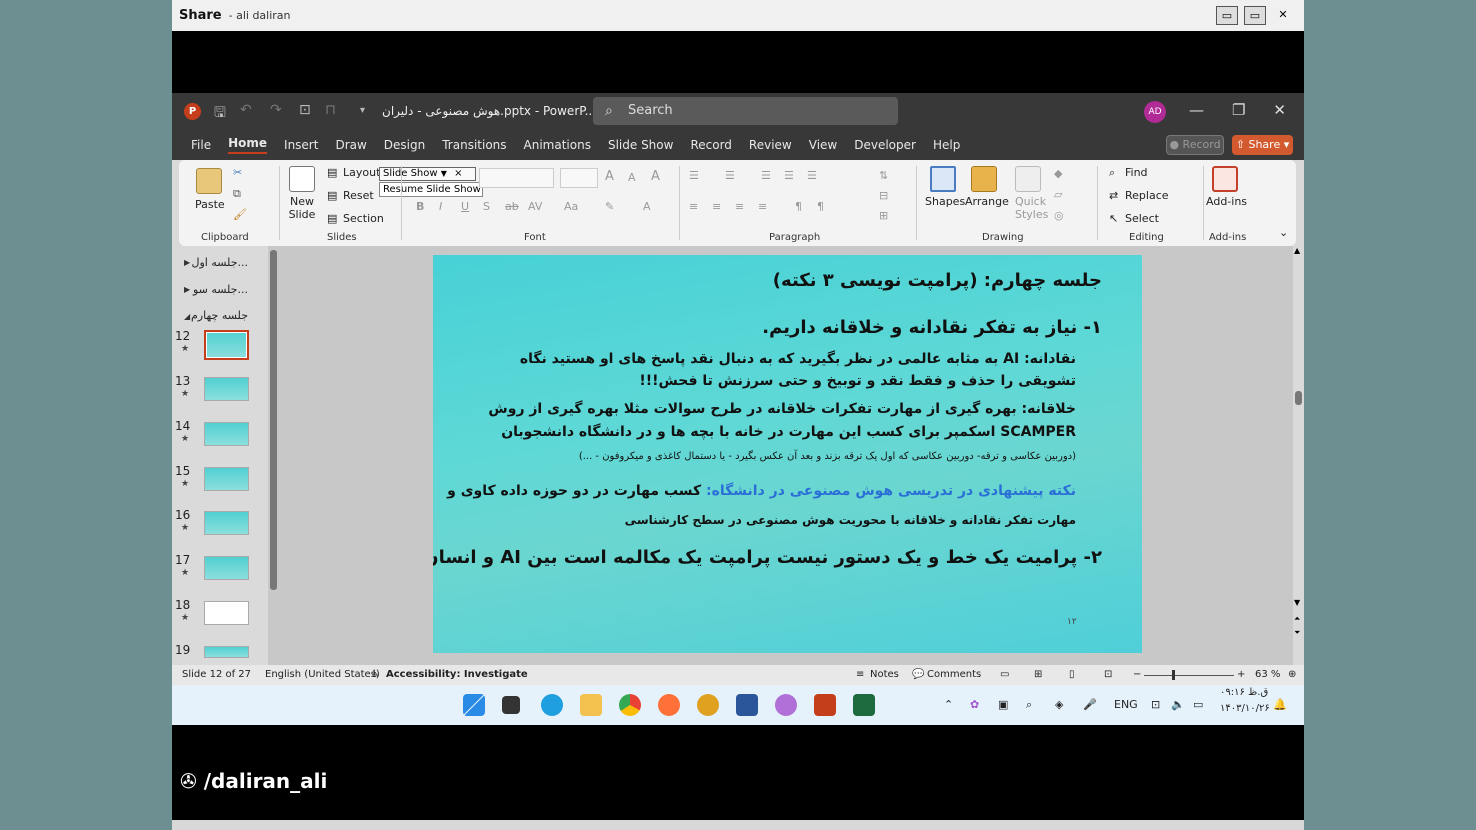  I want to click on tab-draw: Draw, so click(350, 145).